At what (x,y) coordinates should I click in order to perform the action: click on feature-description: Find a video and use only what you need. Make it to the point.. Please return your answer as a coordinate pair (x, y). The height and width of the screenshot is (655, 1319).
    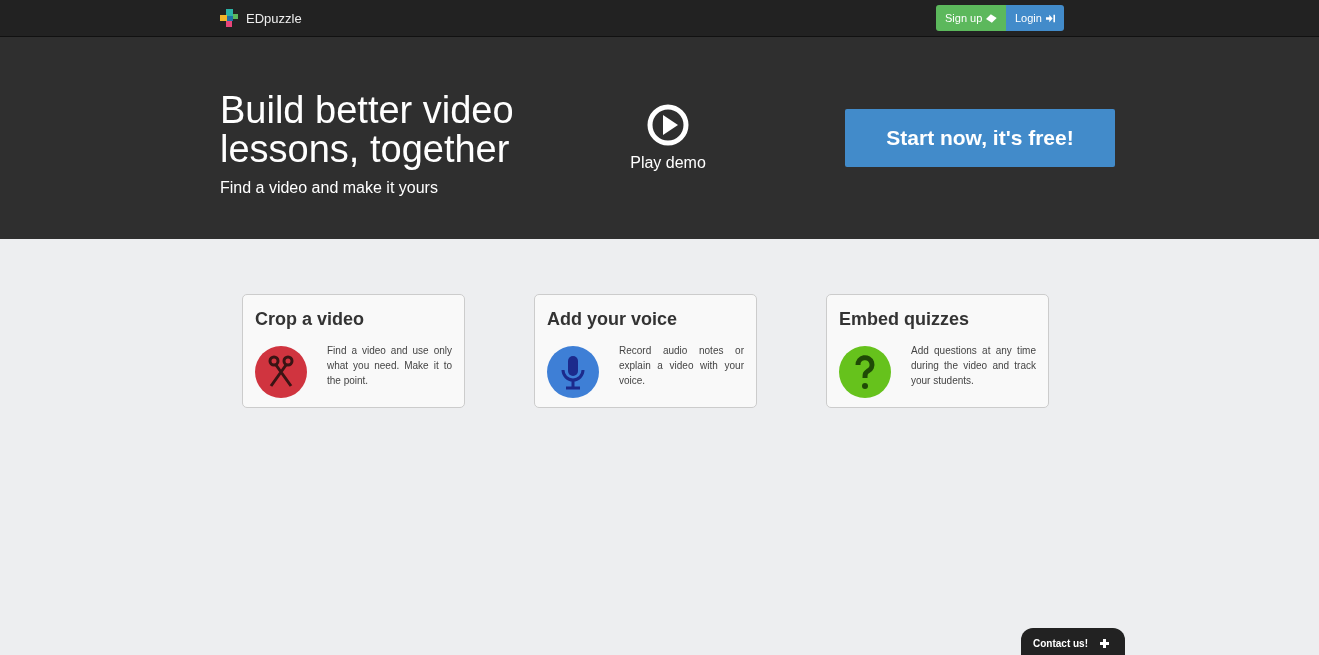
    Looking at the image, I should click on (389, 366).